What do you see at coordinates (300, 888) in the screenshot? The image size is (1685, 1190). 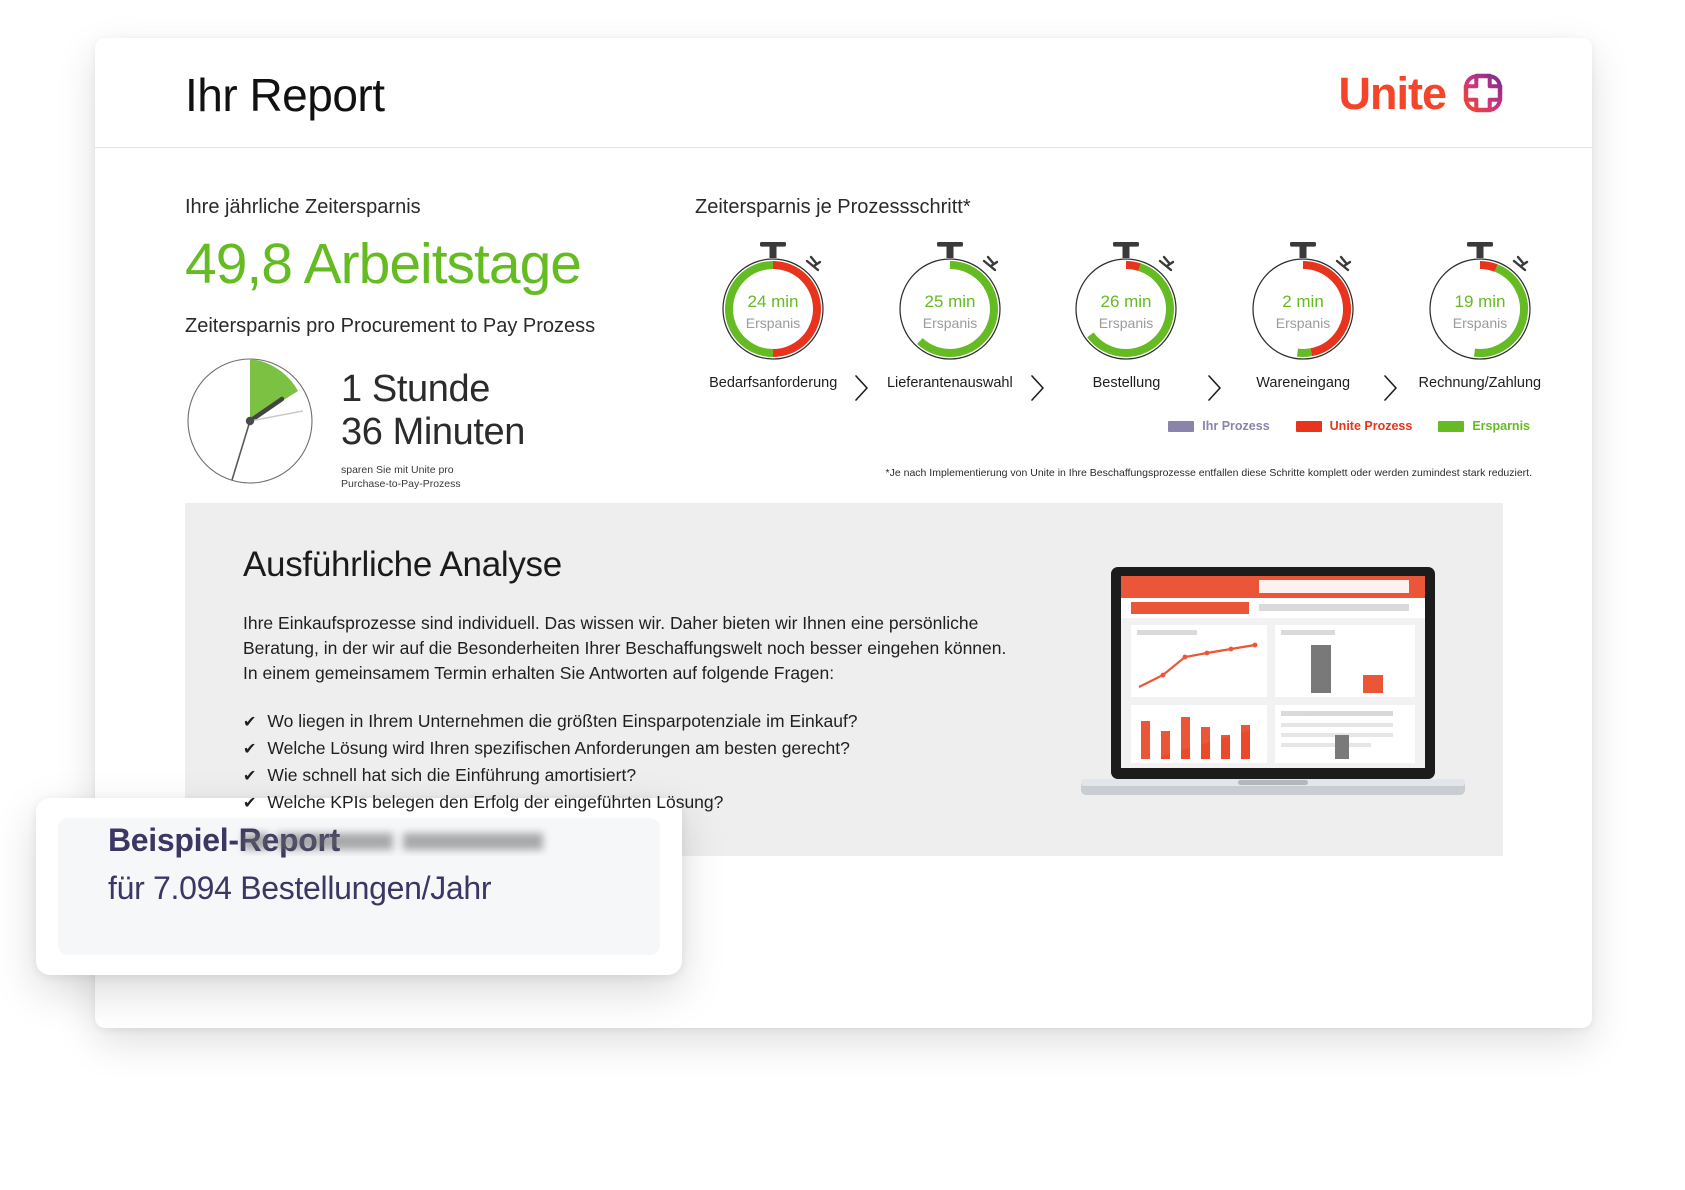 I see `sample-report-subtitle: für 7.094 Bestellungen/Jahr` at bounding box center [300, 888].